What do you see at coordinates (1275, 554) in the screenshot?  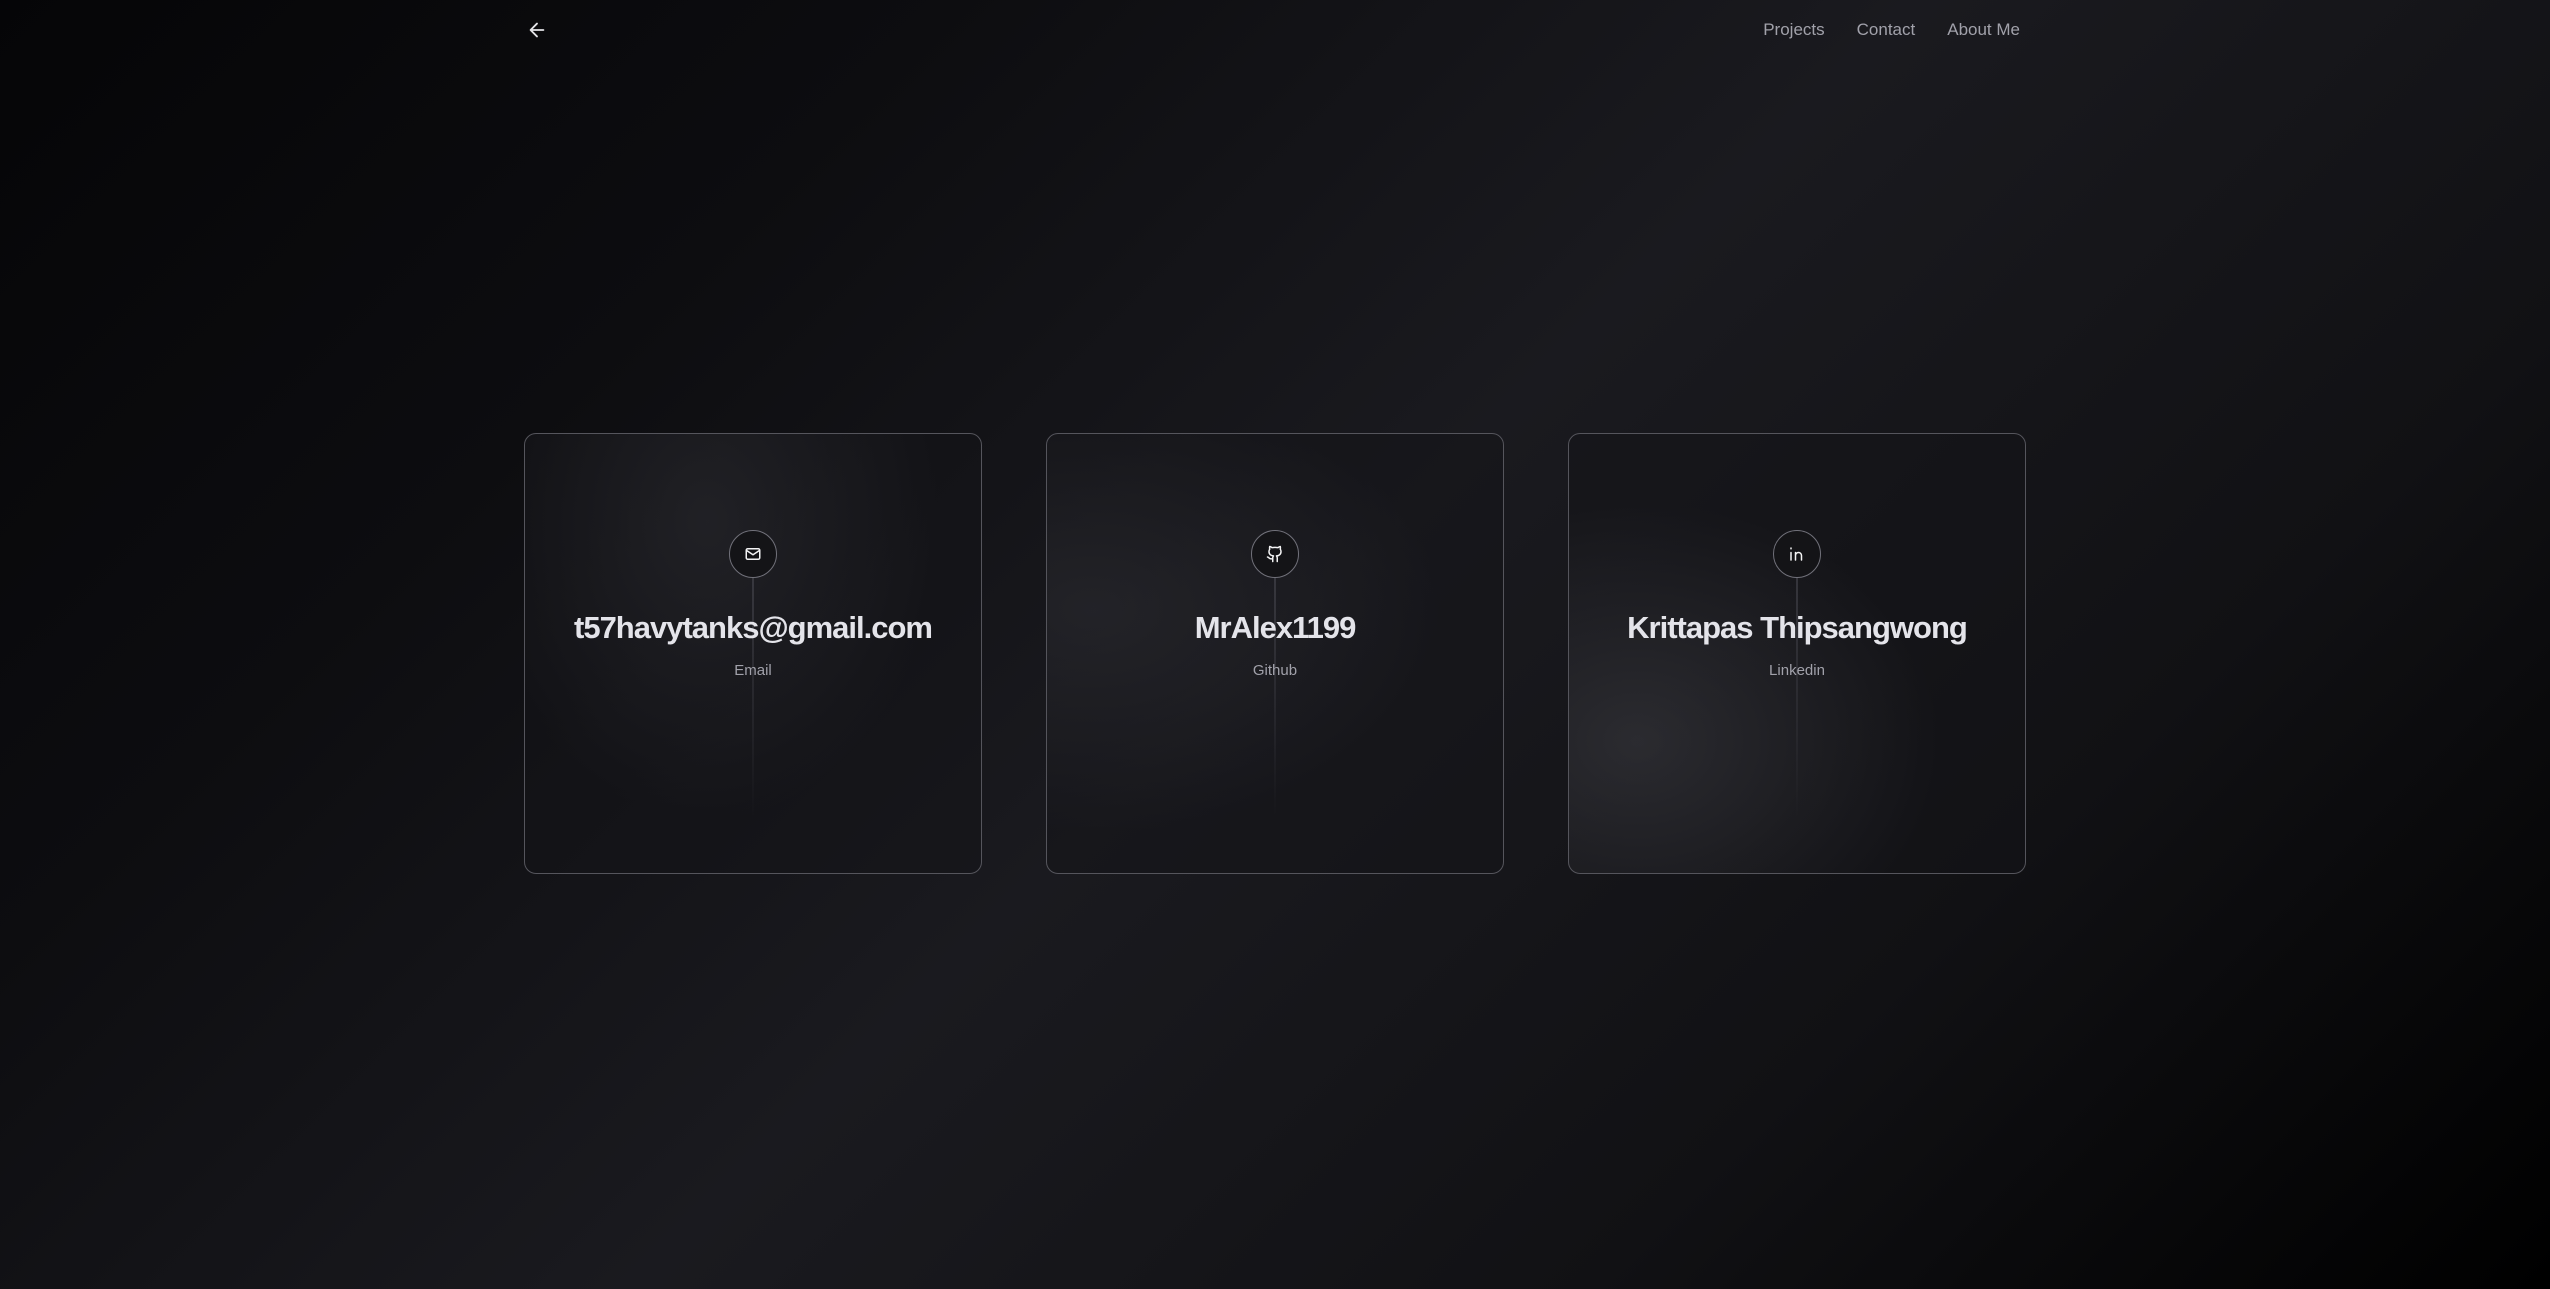 I see `github-icon` at bounding box center [1275, 554].